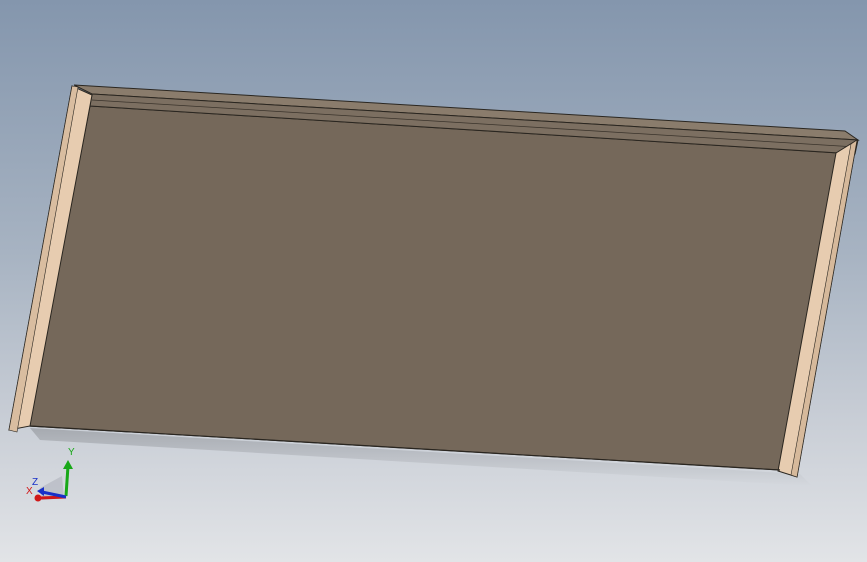 This screenshot has height=562, width=867. Describe the element at coordinates (35, 482) in the screenshot. I see `z-axis-label: Z` at that location.